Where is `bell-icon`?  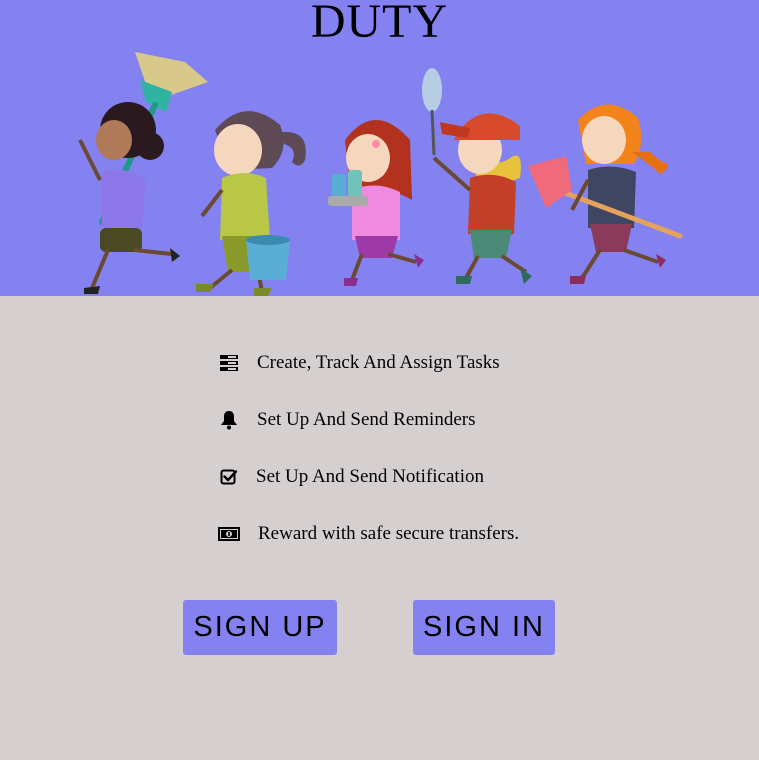
bell-icon is located at coordinates (229, 420).